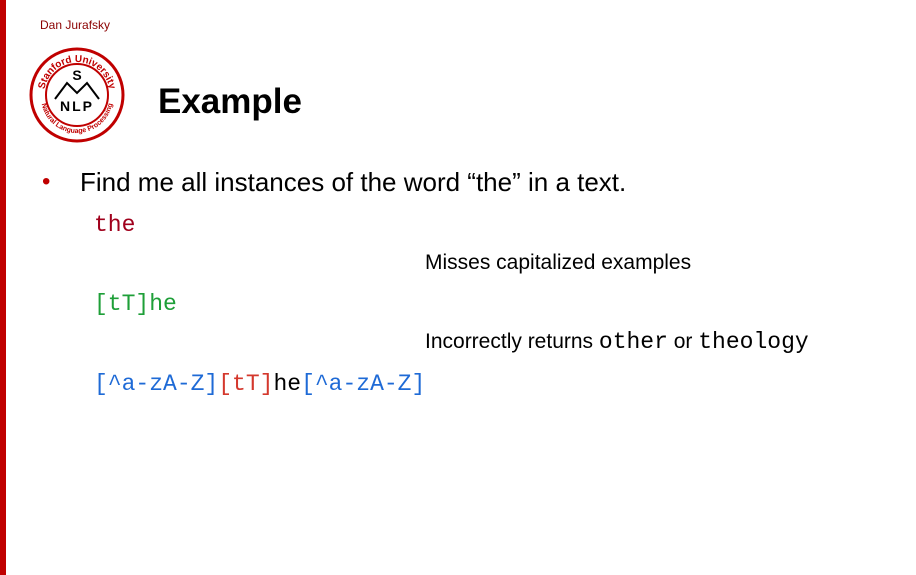  I want to click on note2-mid: or, so click(683, 341).